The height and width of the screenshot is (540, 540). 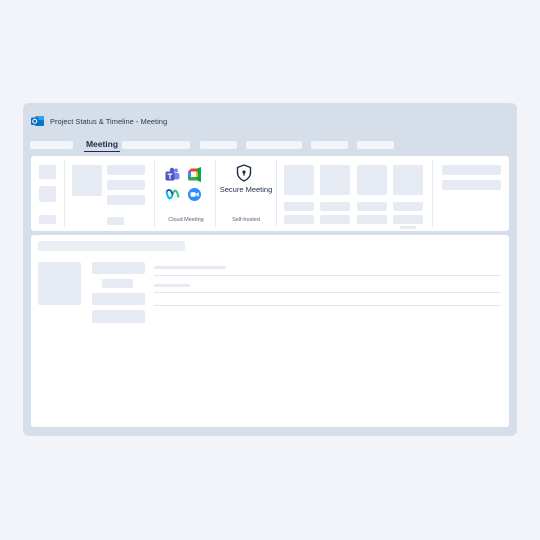 What do you see at coordinates (109, 121) in the screenshot?
I see `window-title: Project Status & Timeline - Meeting` at bounding box center [109, 121].